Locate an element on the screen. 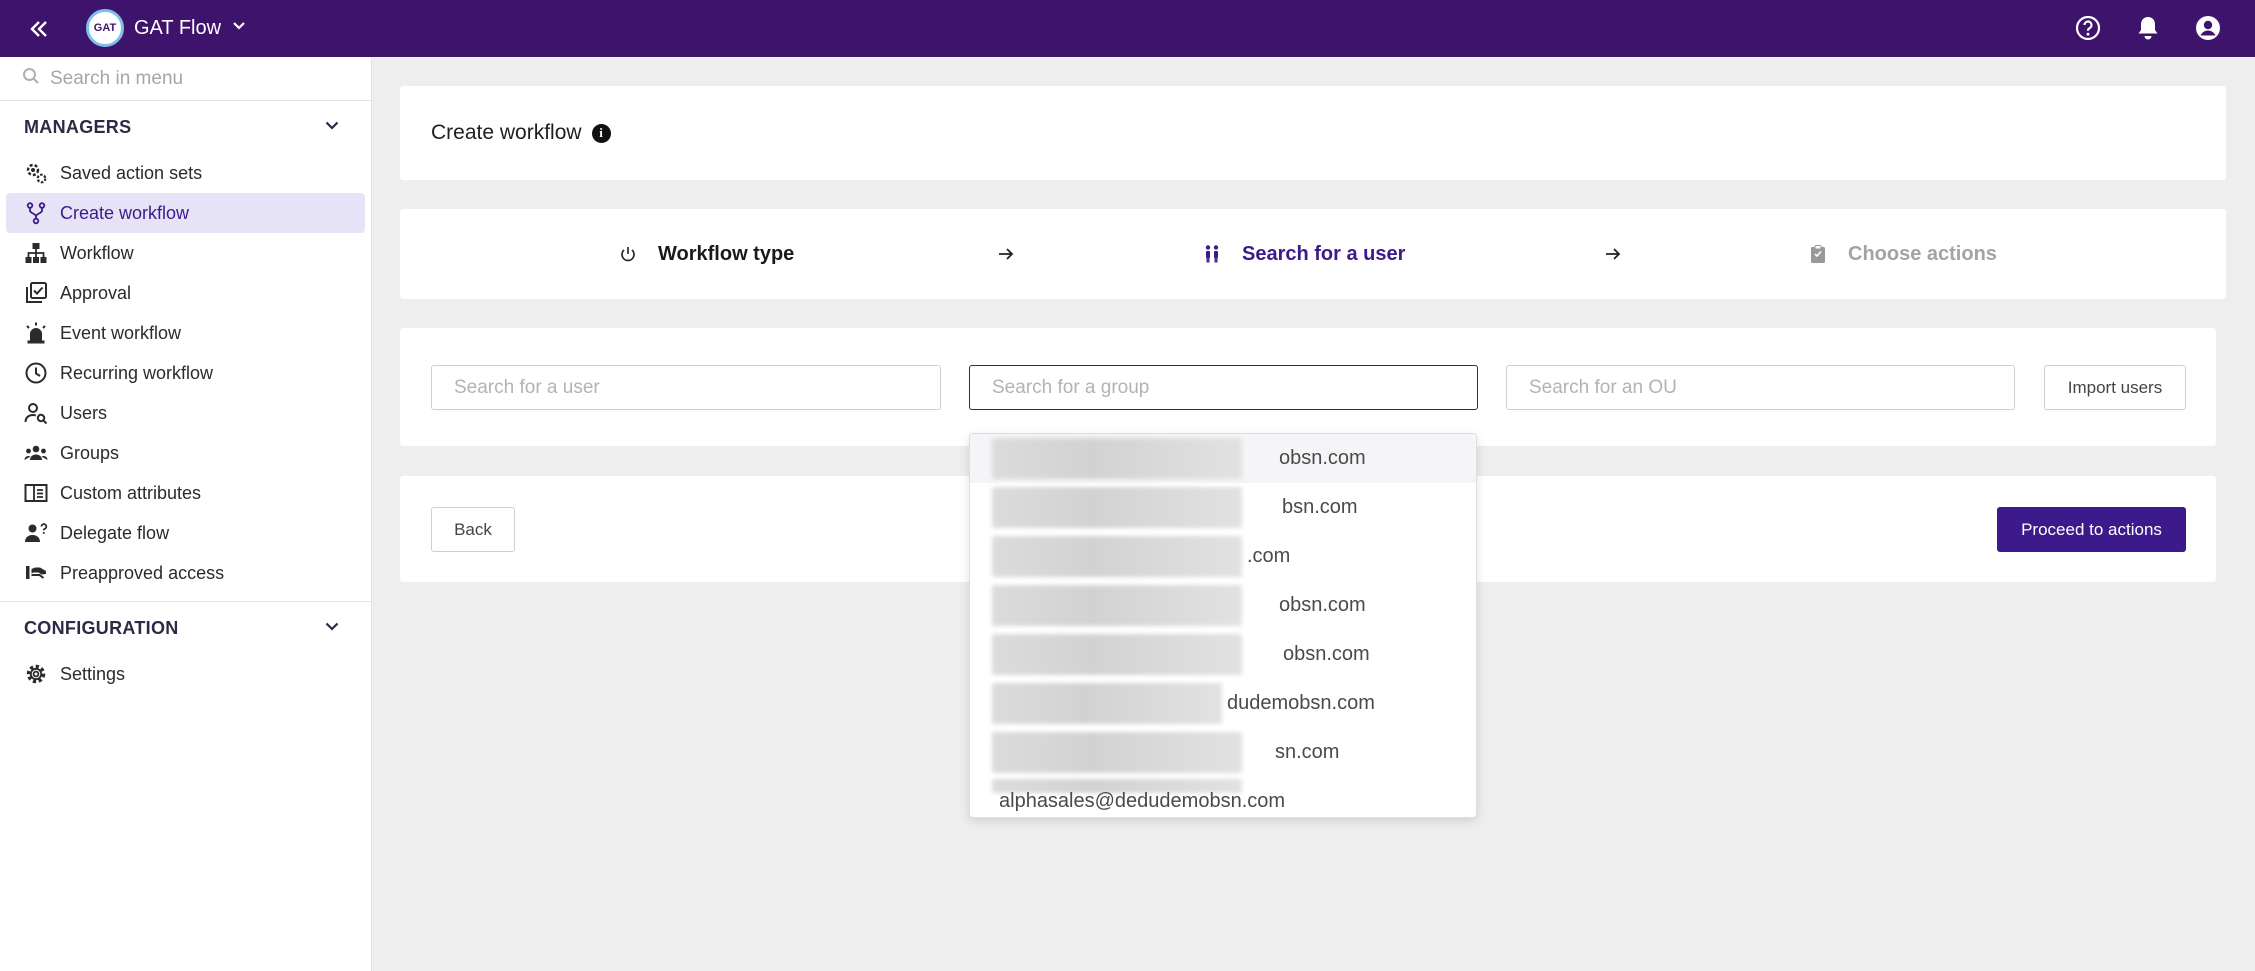 This screenshot has height=971, width=2255. people-icon is located at coordinates (1212, 254).